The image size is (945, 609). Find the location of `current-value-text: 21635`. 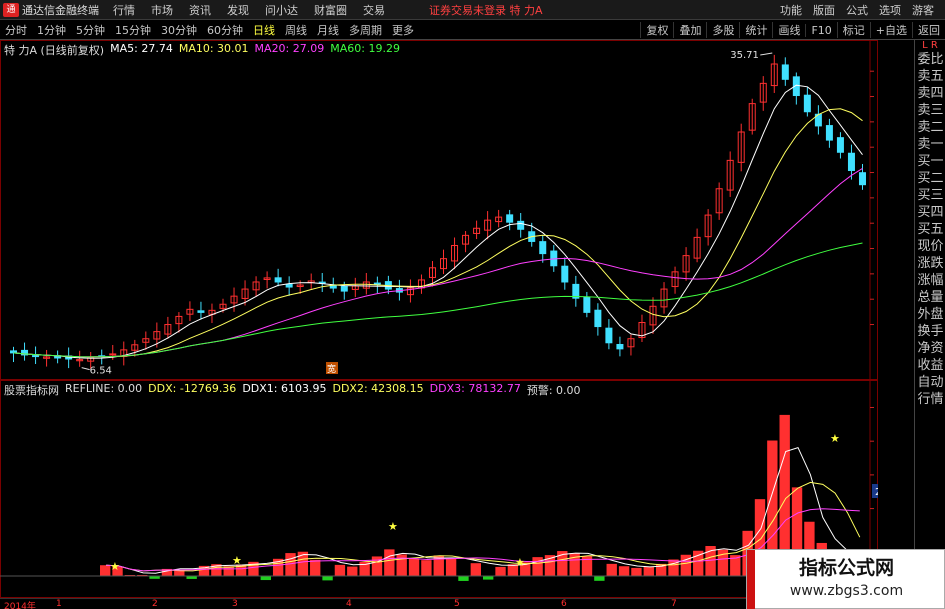

current-value-text: 21635 is located at coordinates (876, 492).